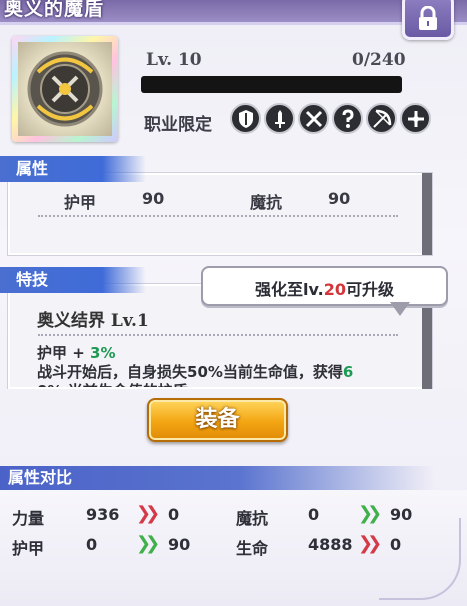 This screenshot has height=606, width=467. Describe the element at coordinates (330, 118) in the screenshot. I see `class-icon-list` at that location.